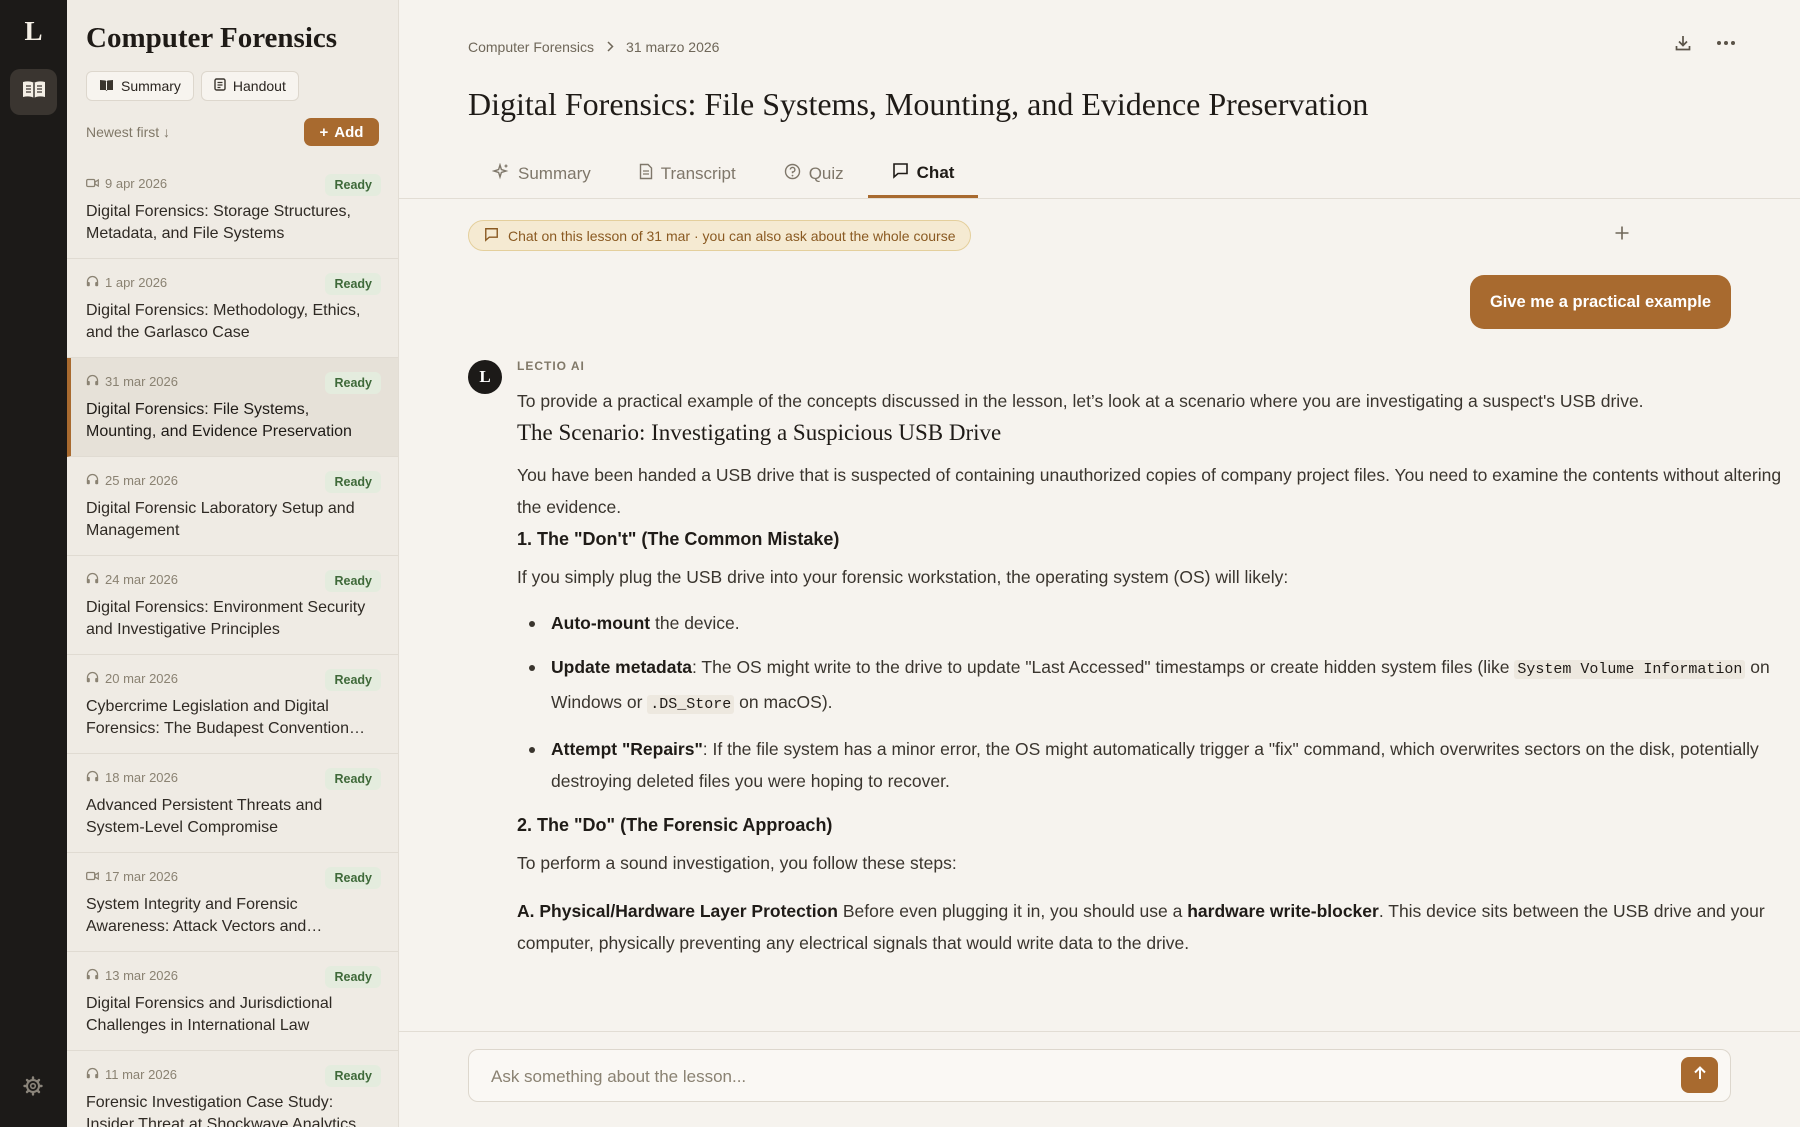 The image size is (1800, 1127). What do you see at coordinates (923, 174) in the screenshot?
I see `tab-chat: Chat` at bounding box center [923, 174].